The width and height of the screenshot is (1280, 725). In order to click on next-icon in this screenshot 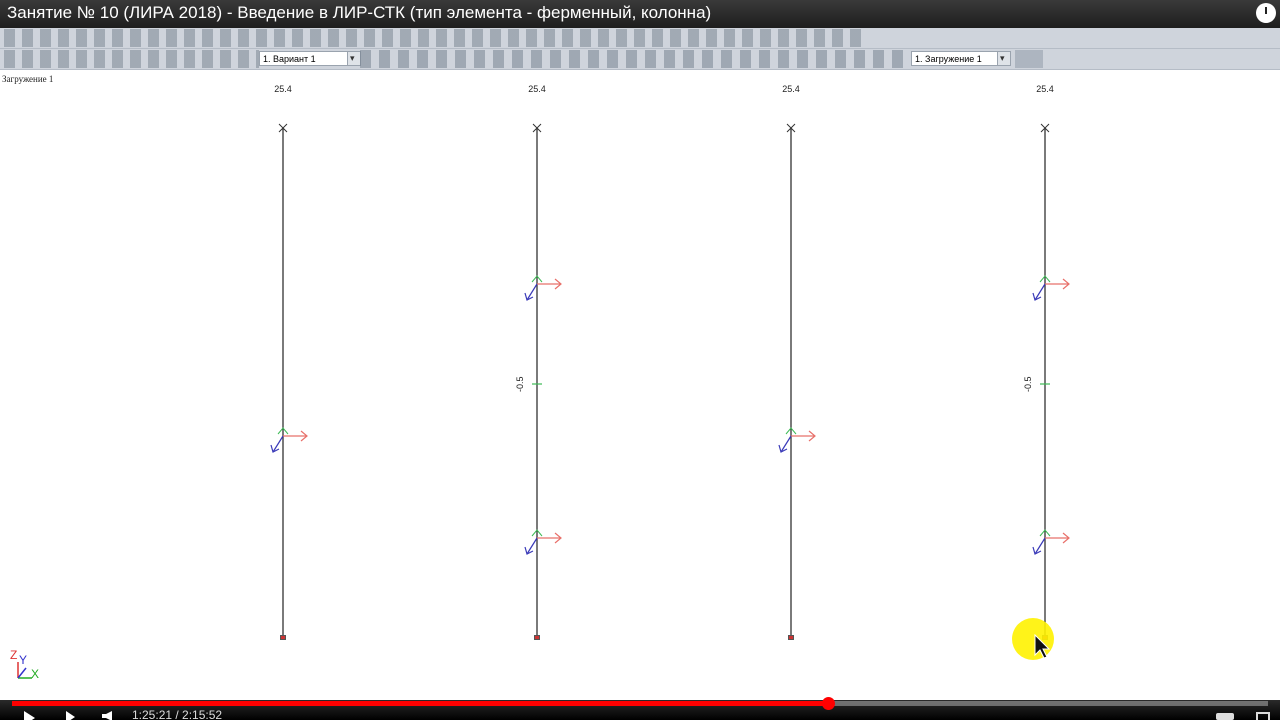, I will do `click(70, 717)`.